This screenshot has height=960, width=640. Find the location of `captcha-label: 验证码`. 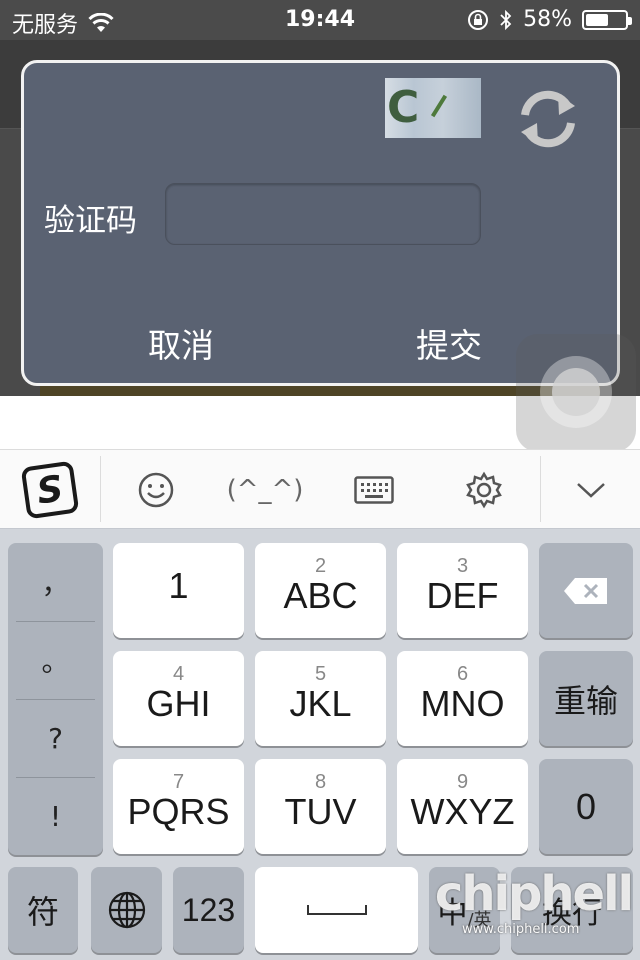

captcha-label: 验证码 is located at coordinates (90, 221).